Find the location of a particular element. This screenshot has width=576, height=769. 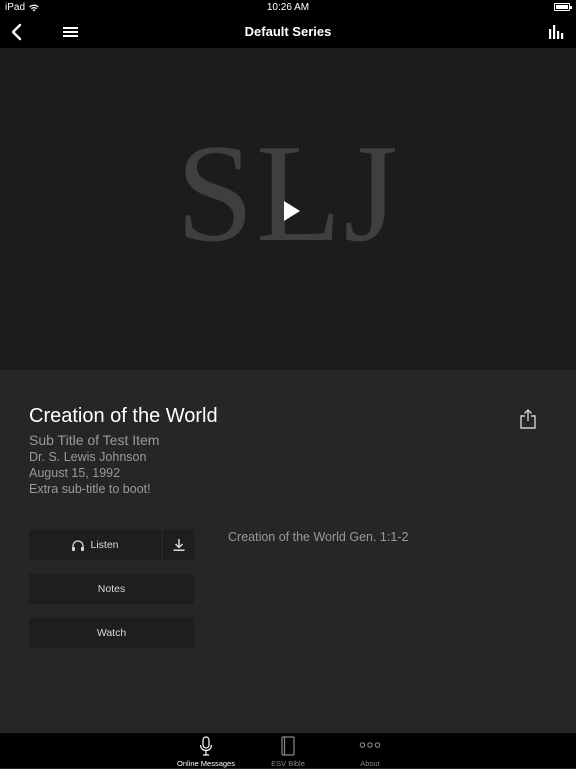

item-title: Creation of the World is located at coordinates (123, 416).